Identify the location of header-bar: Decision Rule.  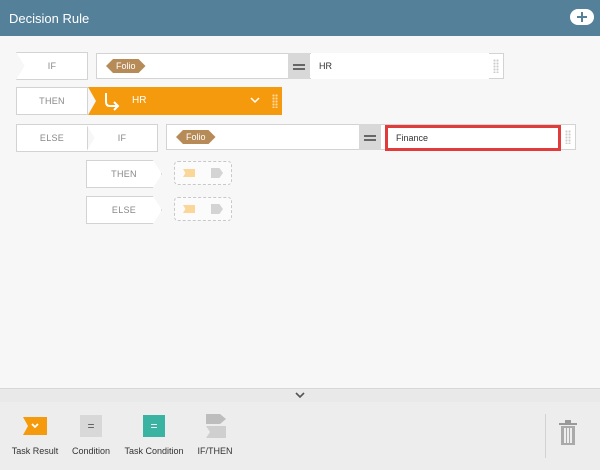
(300, 18).